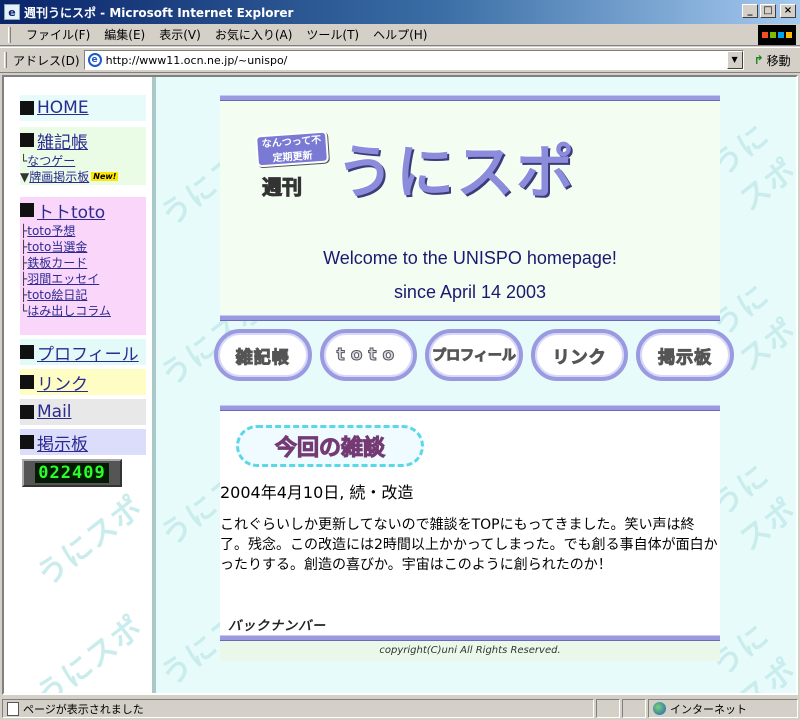 The width and height of the screenshot is (800, 720). Describe the element at coordinates (105, 176) in the screenshot. I see `new-badge: New!` at that location.